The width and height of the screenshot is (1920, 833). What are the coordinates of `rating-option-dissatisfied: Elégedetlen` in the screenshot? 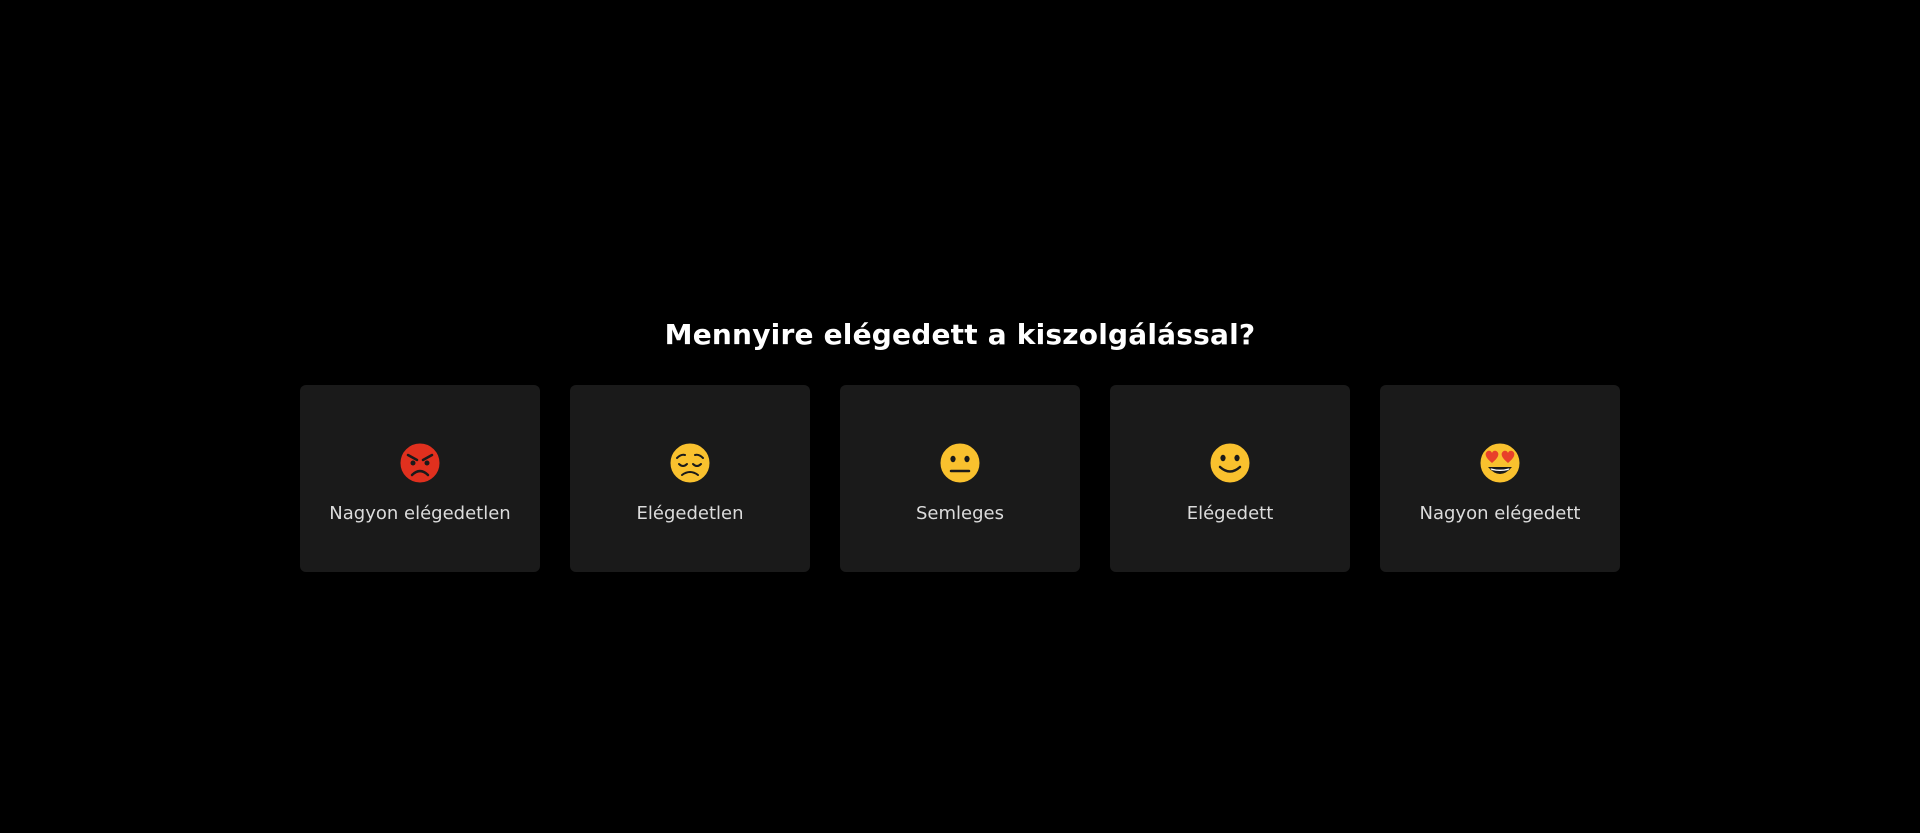 It's located at (690, 478).